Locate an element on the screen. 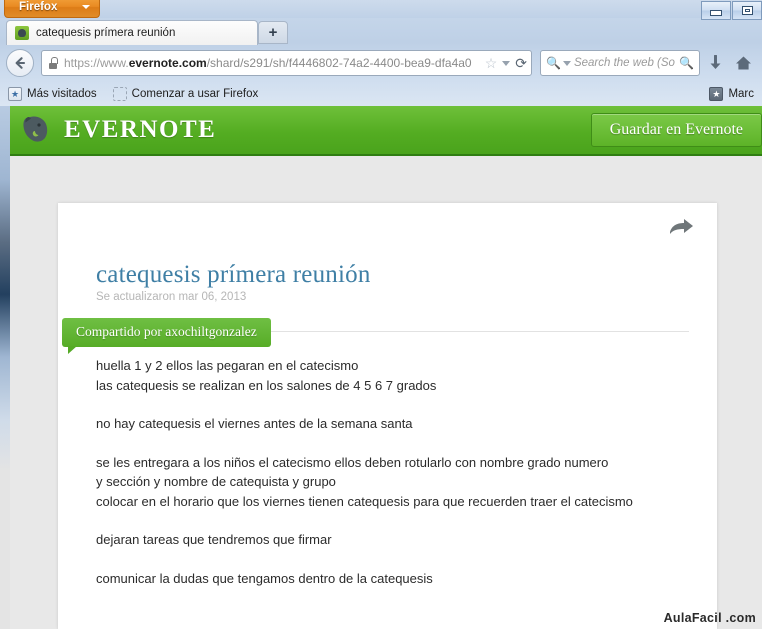 This screenshot has width=762, height=629. bookmarks-menu-button: ★ Marc is located at coordinates (731, 94).